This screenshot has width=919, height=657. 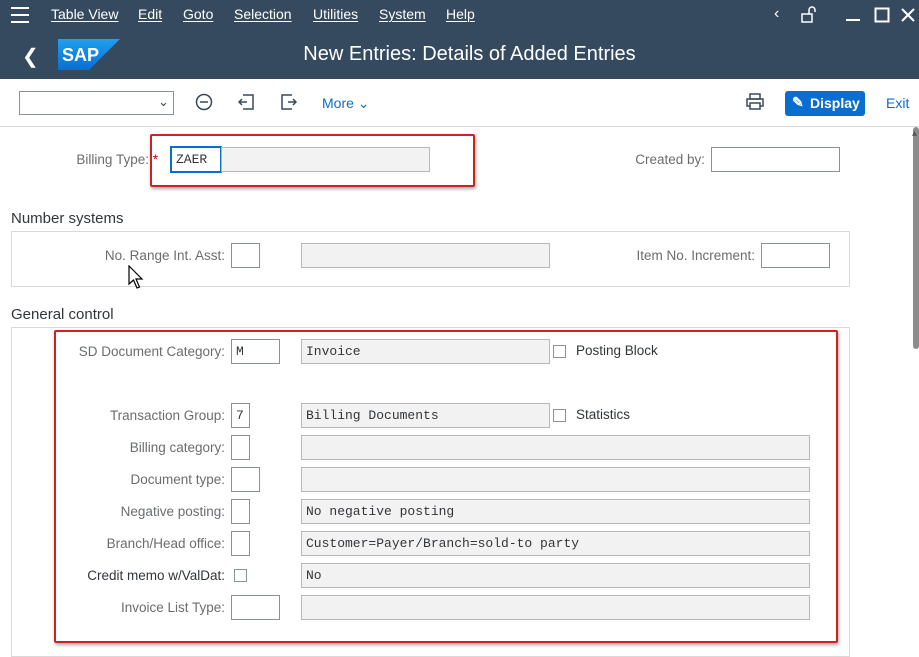 What do you see at coordinates (150, 14) in the screenshot?
I see `menu-edit: Edit` at bounding box center [150, 14].